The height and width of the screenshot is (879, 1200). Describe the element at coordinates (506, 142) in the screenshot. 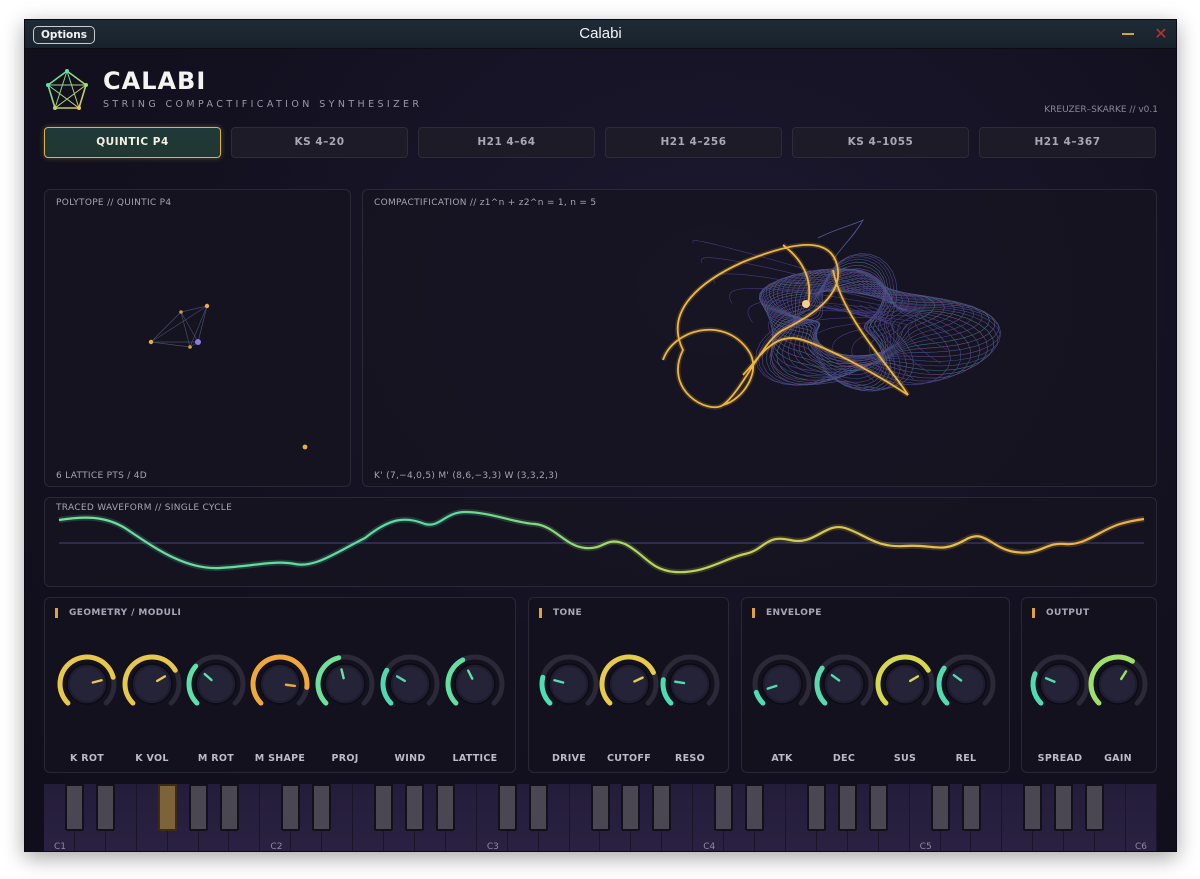

I see `preset-h21-4-64: H21 4–64` at that location.